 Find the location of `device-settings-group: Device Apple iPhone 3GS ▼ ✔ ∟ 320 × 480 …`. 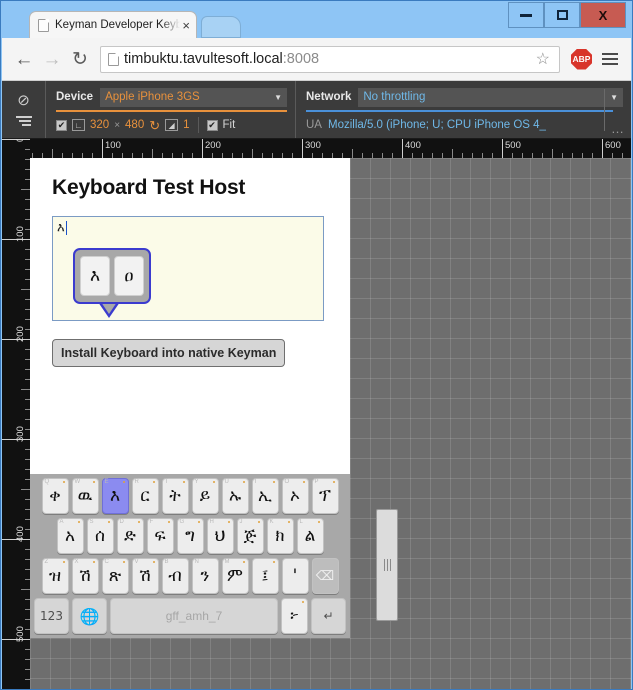

device-settings-group: Device Apple iPhone 3GS ▼ ✔ ∟ 320 × 480 … is located at coordinates (171, 109).